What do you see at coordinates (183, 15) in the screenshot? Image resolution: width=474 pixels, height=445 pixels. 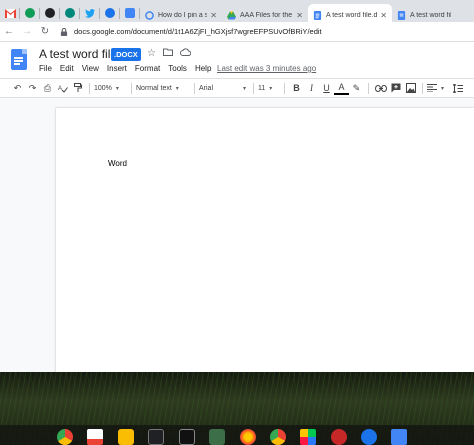 I see `tab-title: How do I pin a sm` at bounding box center [183, 15].